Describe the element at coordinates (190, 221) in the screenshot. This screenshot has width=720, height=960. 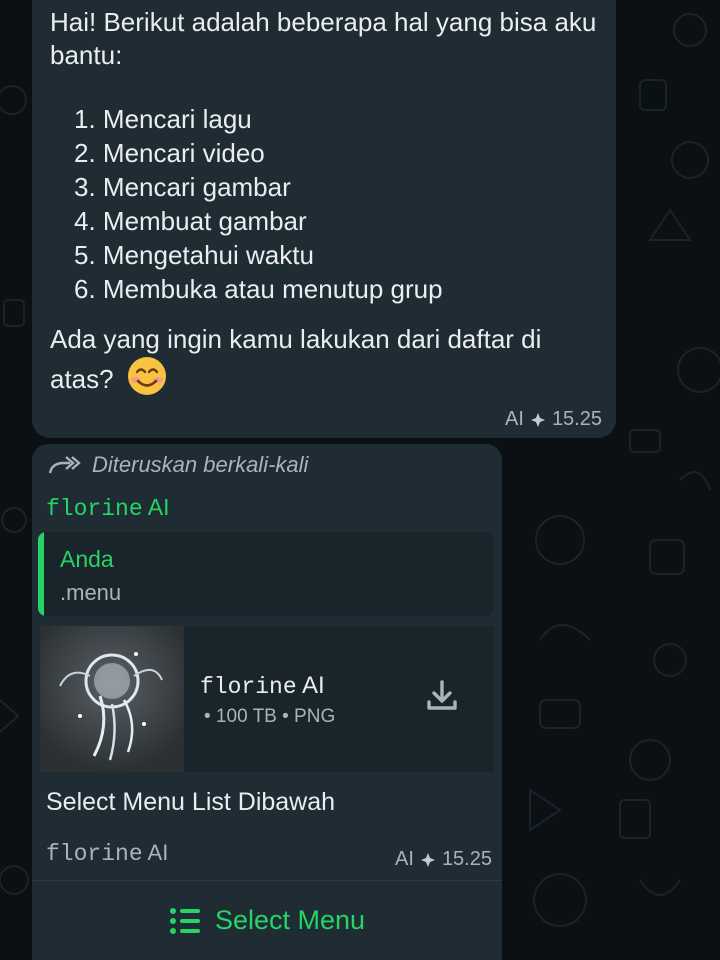
I see `list-item: 4. Membuat gambar` at that location.